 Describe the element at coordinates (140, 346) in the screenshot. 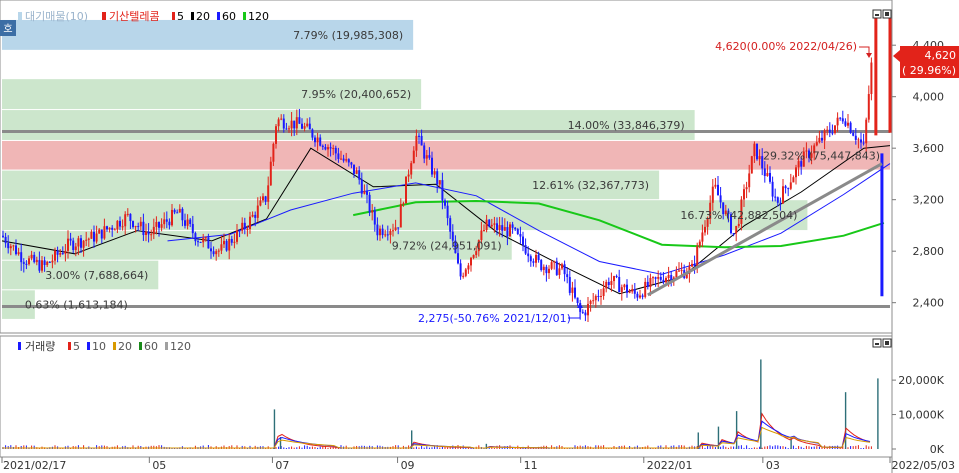

I see `volume-legend-ma-marker` at that location.